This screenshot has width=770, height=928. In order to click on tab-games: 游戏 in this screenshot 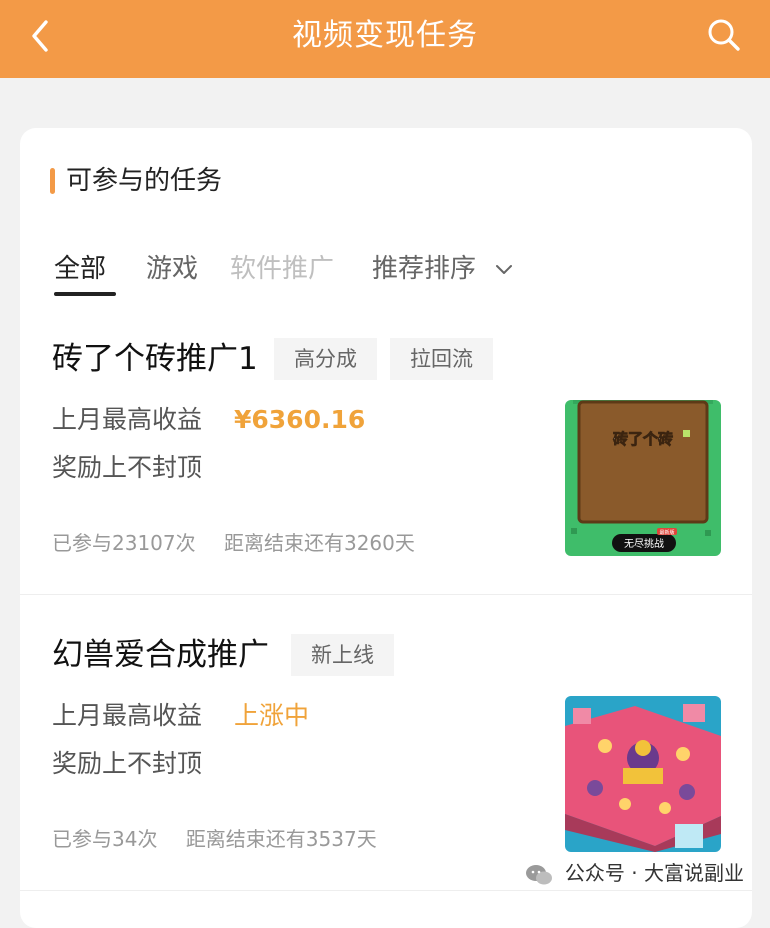, I will do `click(172, 269)`.